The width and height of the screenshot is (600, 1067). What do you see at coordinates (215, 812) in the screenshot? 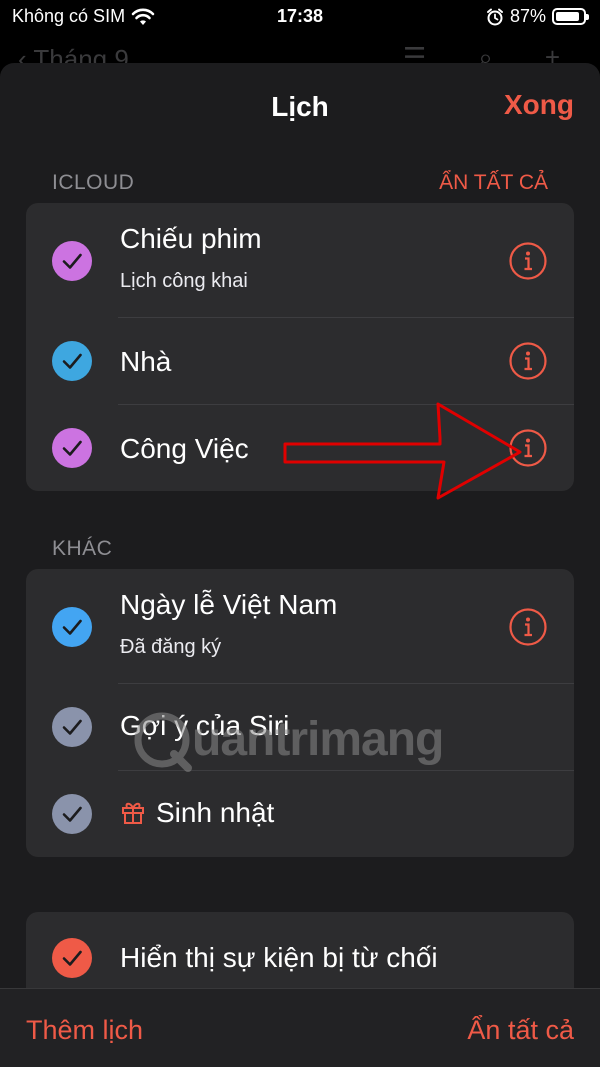
I see `calendar-title: Sinh nhật` at bounding box center [215, 812].